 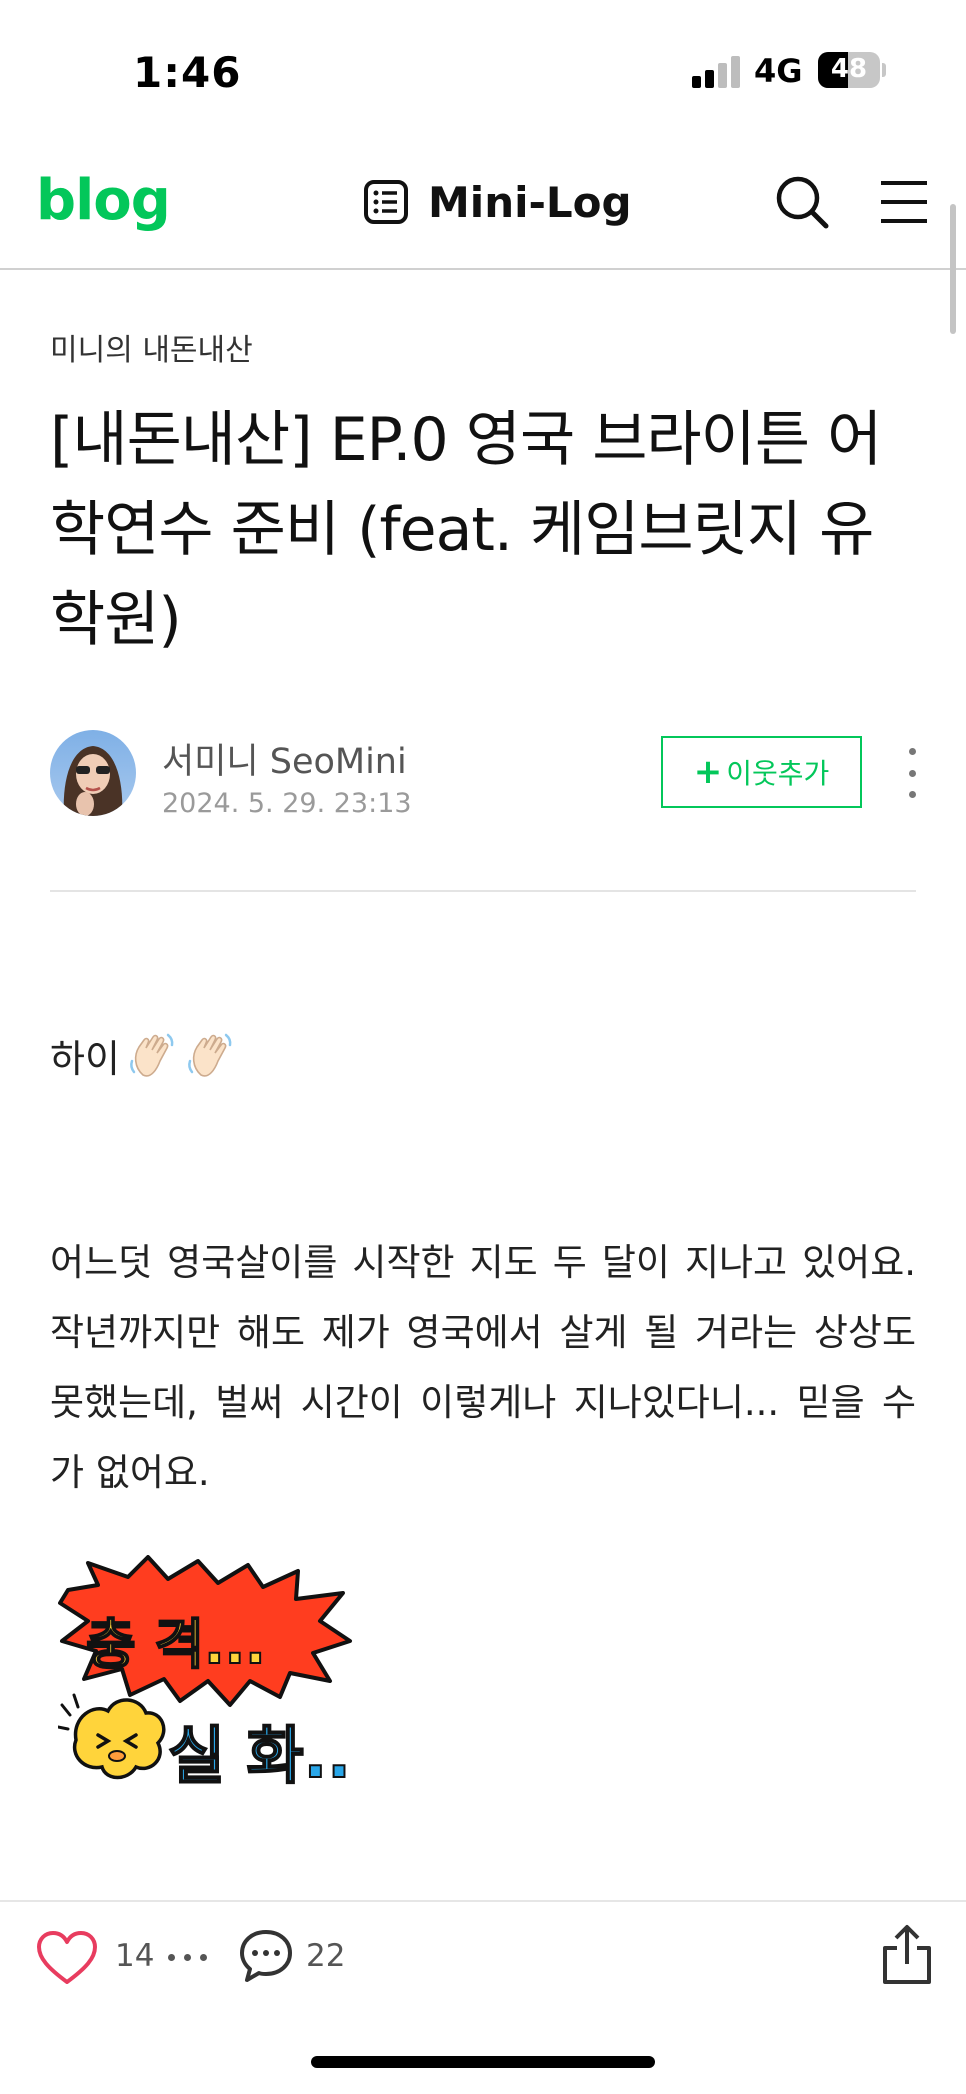 What do you see at coordinates (266, 1956) in the screenshot?
I see `comment-icon` at bounding box center [266, 1956].